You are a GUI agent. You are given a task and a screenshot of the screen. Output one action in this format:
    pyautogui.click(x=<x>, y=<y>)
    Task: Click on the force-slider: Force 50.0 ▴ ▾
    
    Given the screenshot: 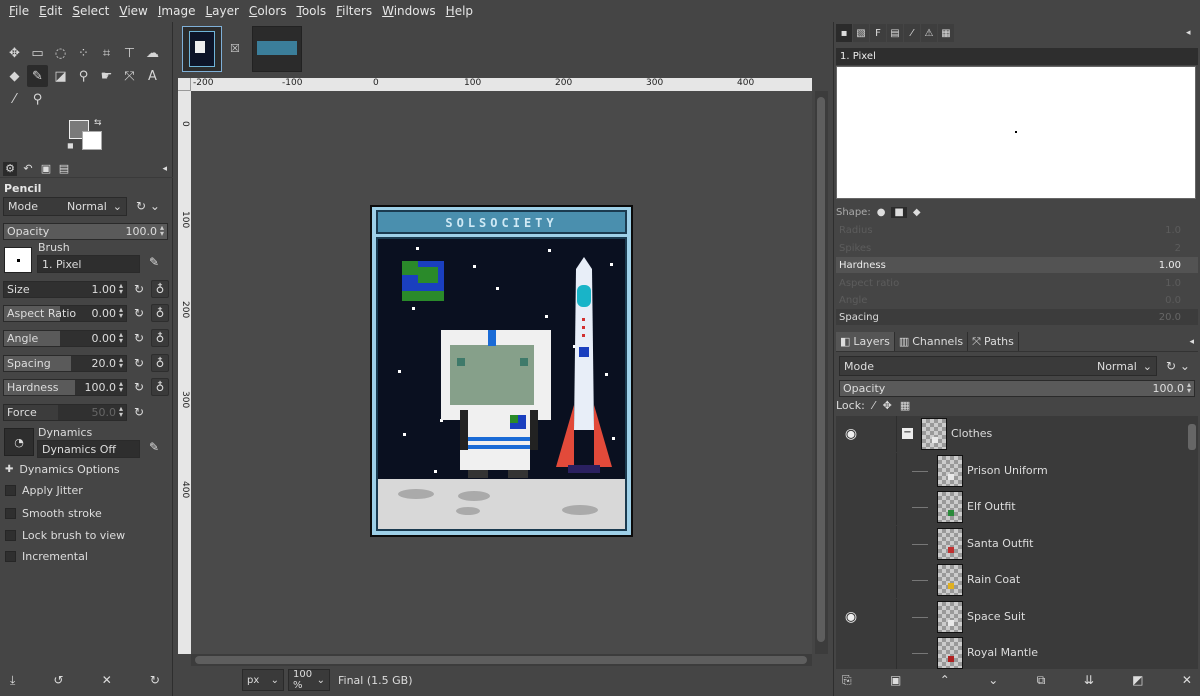 What is the action you would take?
    pyautogui.click(x=65, y=412)
    